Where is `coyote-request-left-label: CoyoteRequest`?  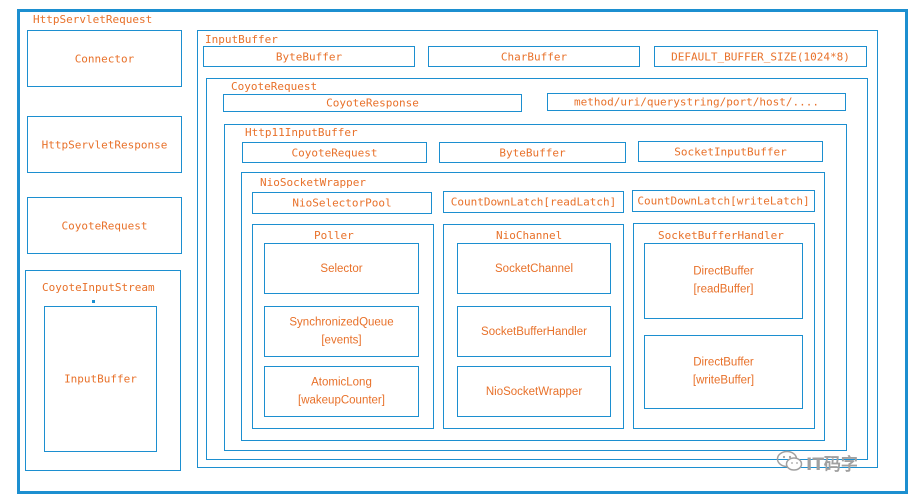 coyote-request-left-label: CoyoteRequest is located at coordinates (104, 225).